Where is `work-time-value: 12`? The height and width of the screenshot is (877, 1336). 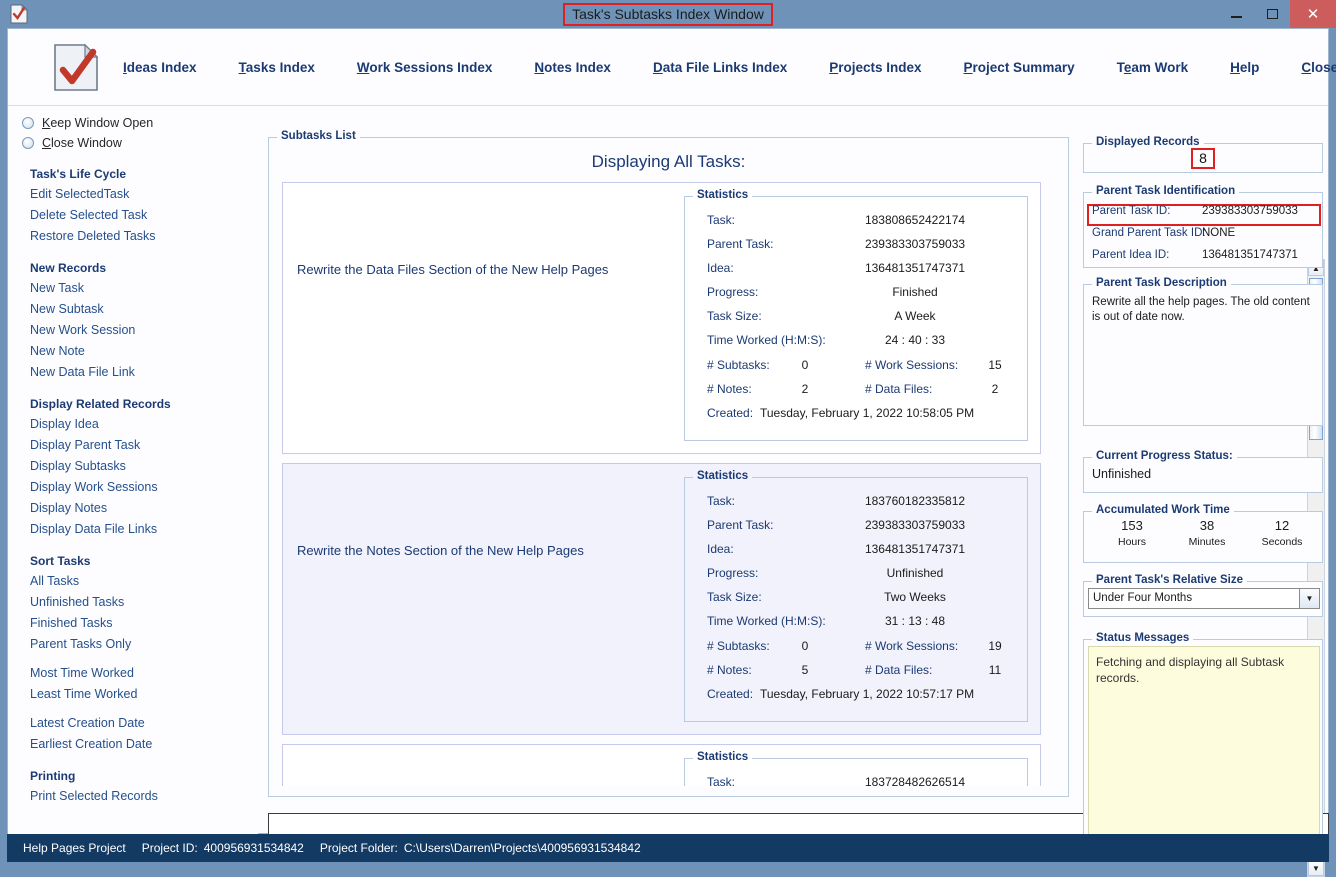
work-time-value: 12 is located at coordinates (1282, 525).